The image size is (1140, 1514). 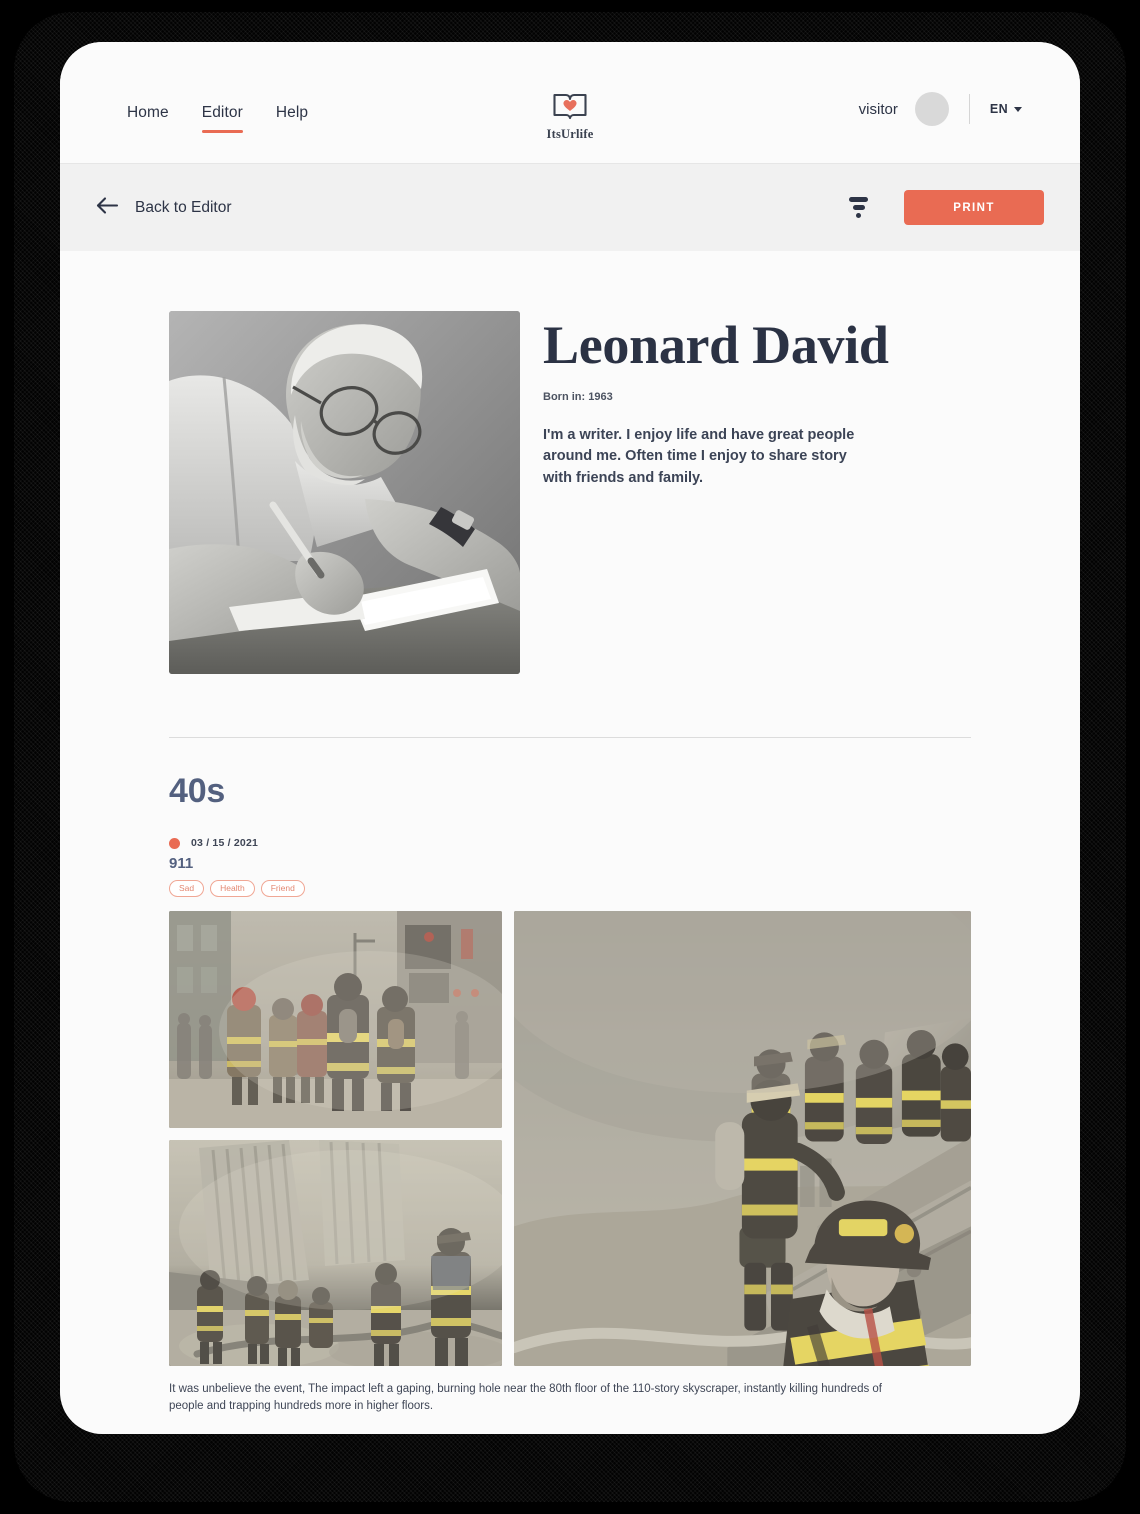 I want to click on book-heart-icon, so click(x=570, y=107).